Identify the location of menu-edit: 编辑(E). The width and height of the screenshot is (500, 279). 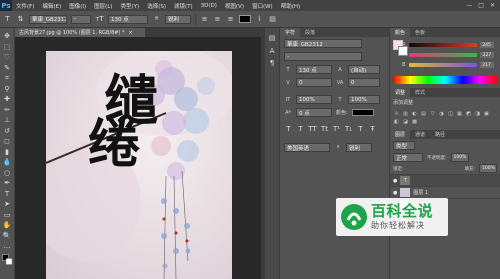
(51, 6).